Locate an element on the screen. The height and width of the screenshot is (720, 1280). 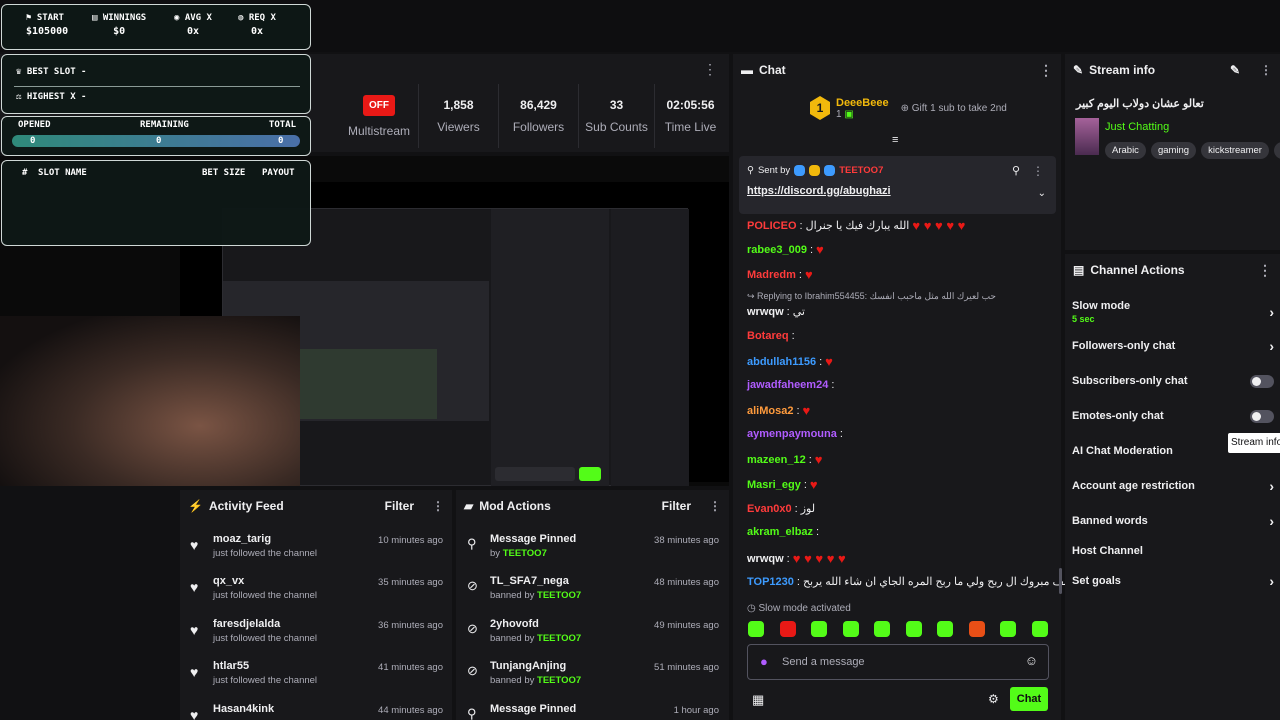
emotes-only-row: Emotes-only chat is located at coordinates (1173, 416).